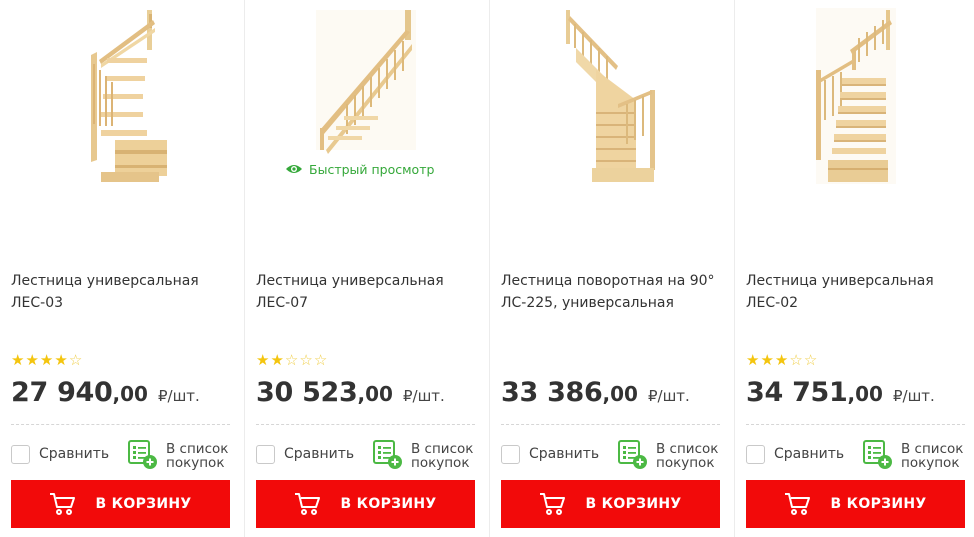  Describe the element at coordinates (608, 281) in the screenshot. I see `product-title-line1: Лестница поворотная на 90°` at that location.